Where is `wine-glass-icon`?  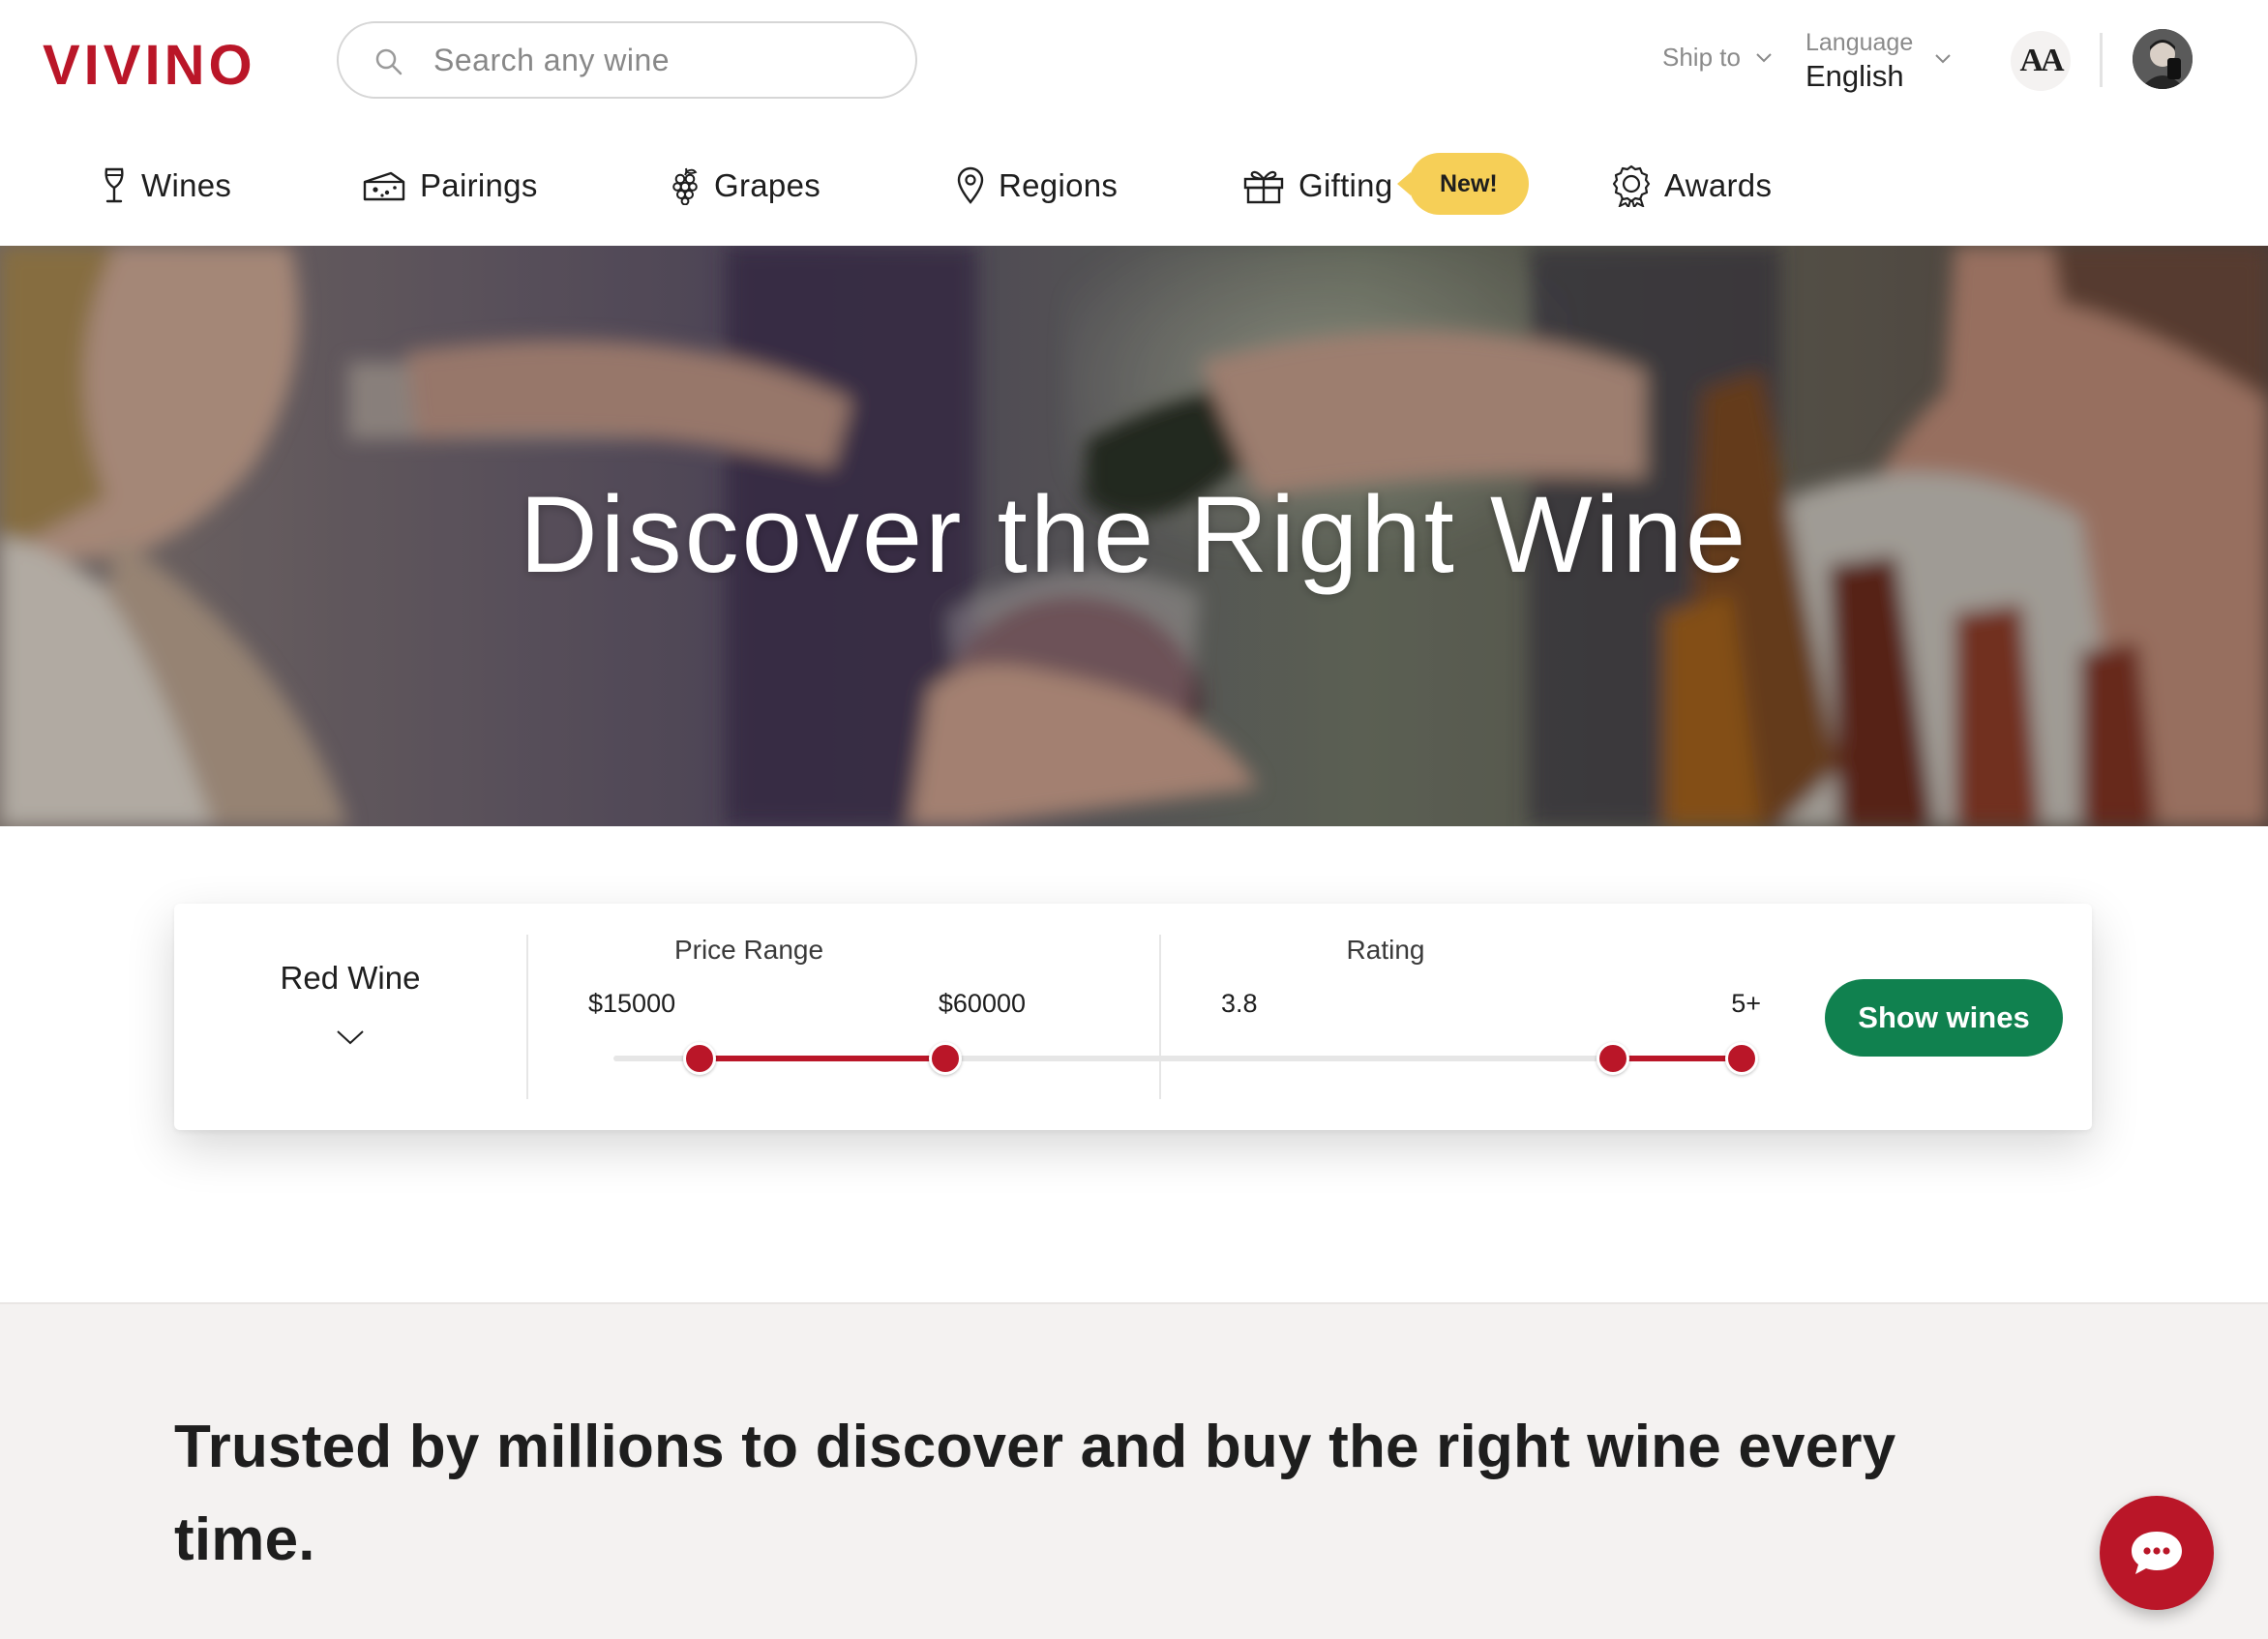
wine-glass-icon is located at coordinates (114, 185).